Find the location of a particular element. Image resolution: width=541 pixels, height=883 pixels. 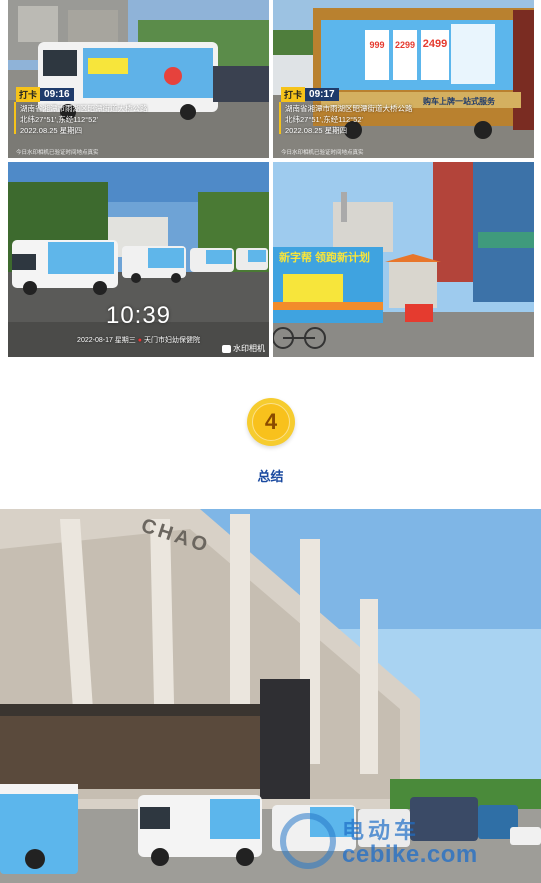

time-tag: 打卡 09:16 is located at coordinates (45, 94).